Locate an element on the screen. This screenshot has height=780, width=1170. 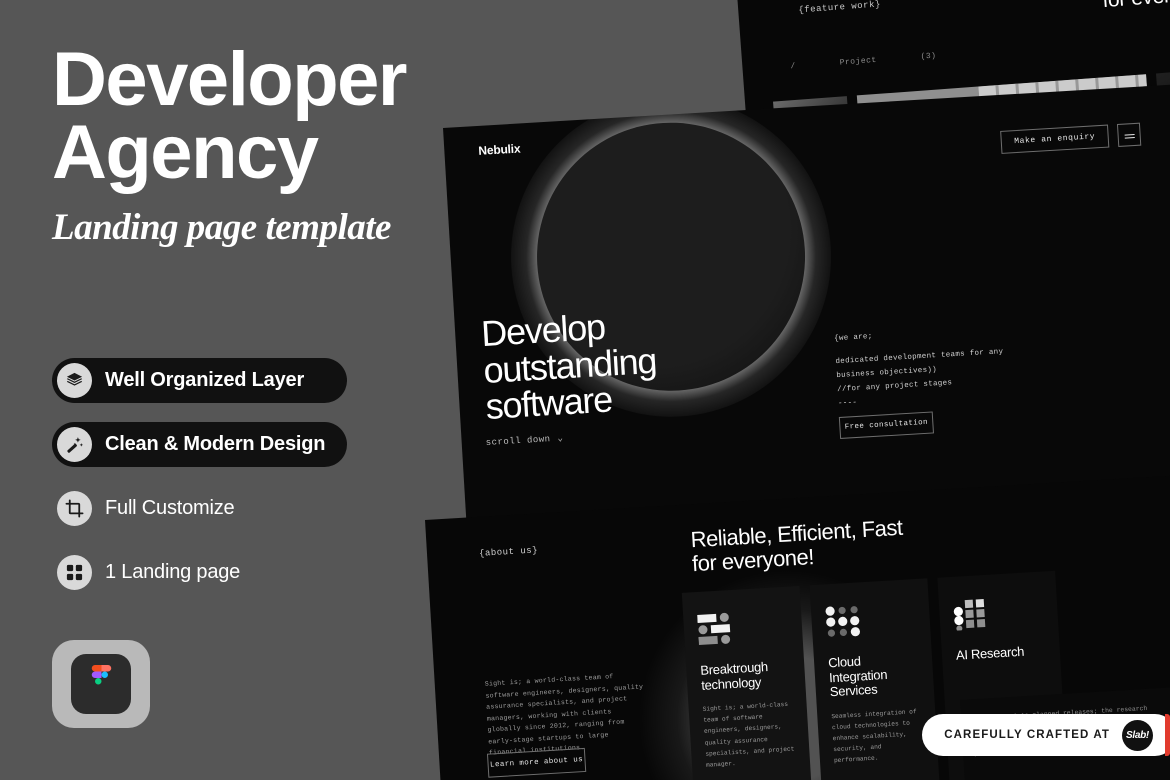
grid-dots-icon is located at coordinates (999, 613).